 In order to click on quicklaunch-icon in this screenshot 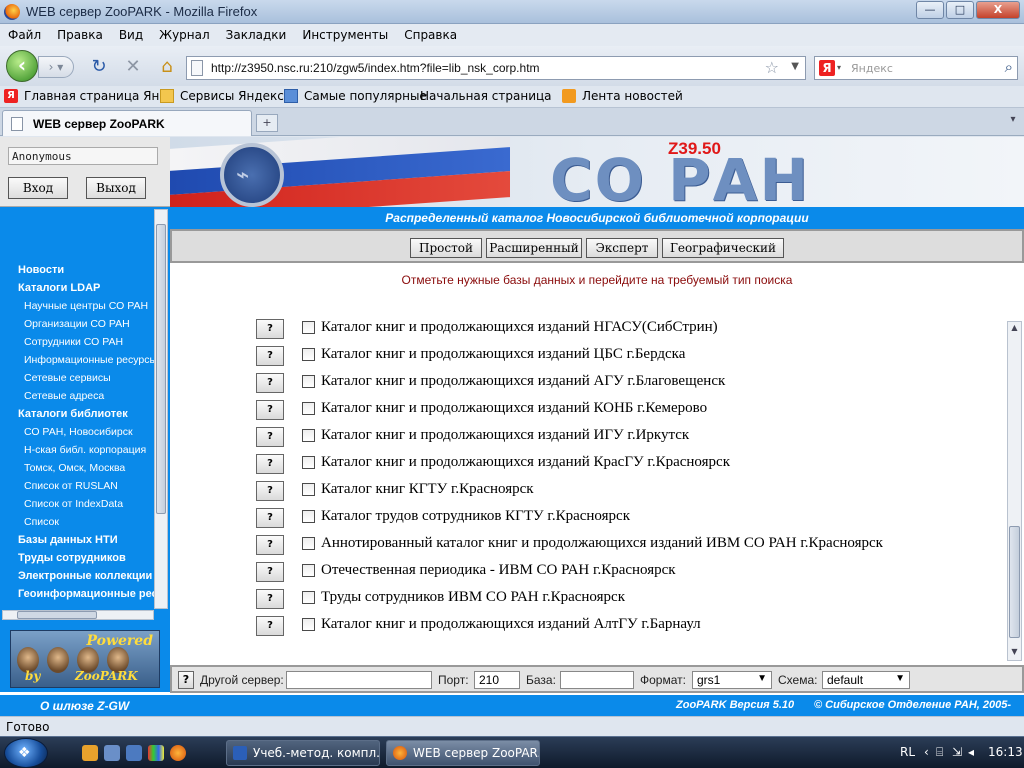, I will do `click(90, 753)`.